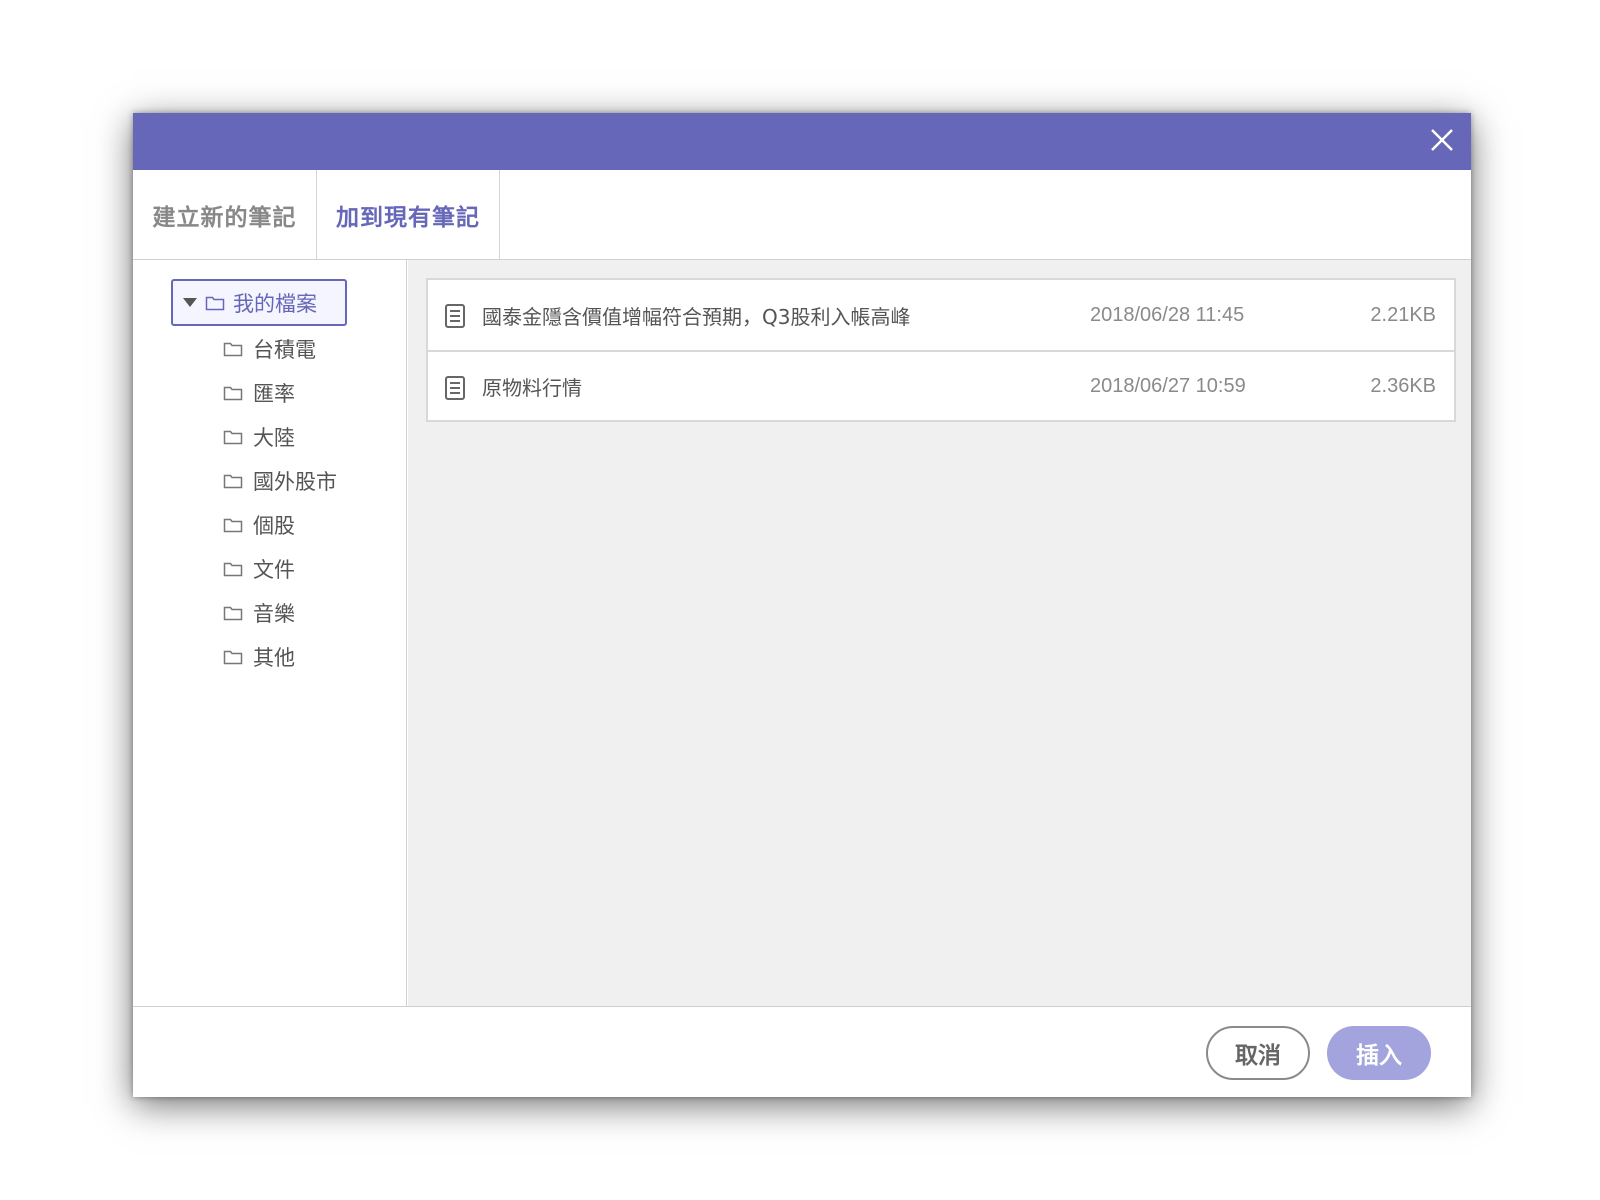  What do you see at coordinates (225, 215) in the screenshot?
I see `tab-create-new-note: 建立新的筆記` at bounding box center [225, 215].